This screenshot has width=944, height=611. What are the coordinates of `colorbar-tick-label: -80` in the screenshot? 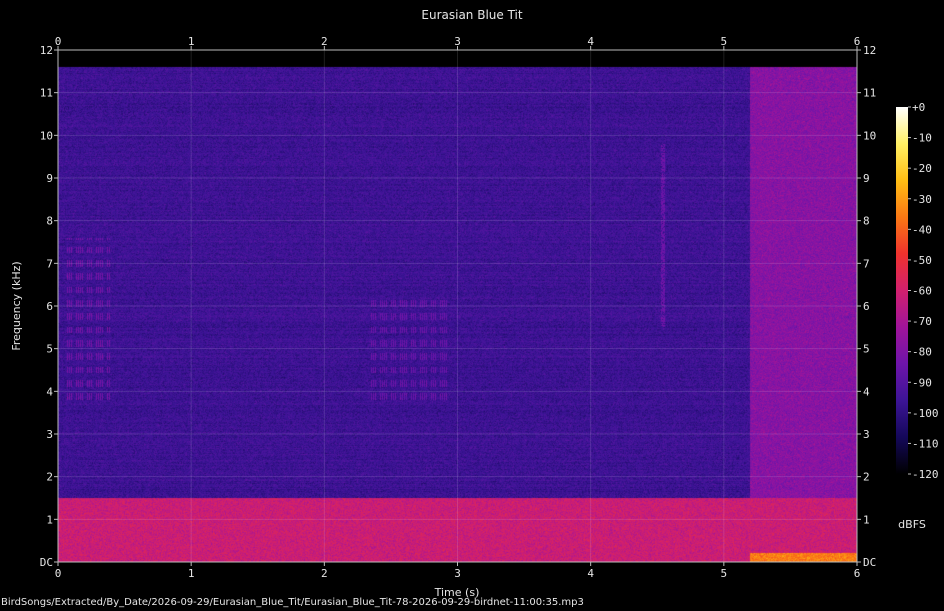 It's located at (922, 352).